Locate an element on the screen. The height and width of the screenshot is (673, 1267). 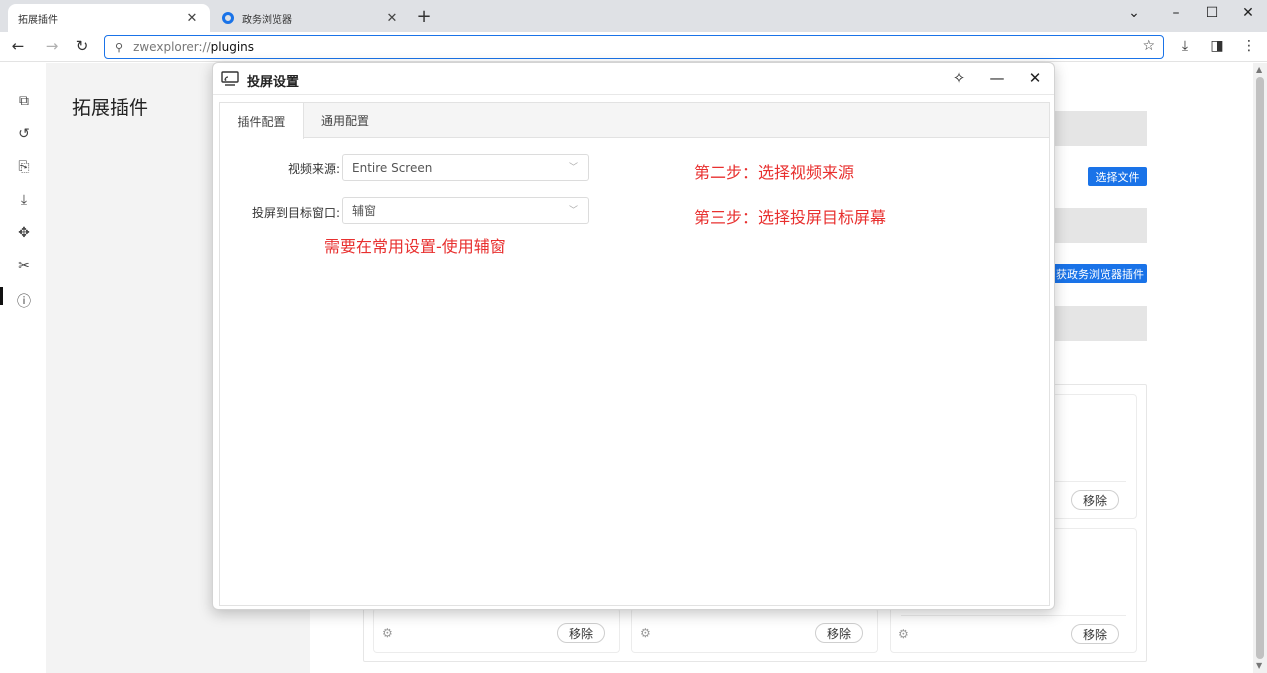
active-indicator is located at coordinates (1, 296).